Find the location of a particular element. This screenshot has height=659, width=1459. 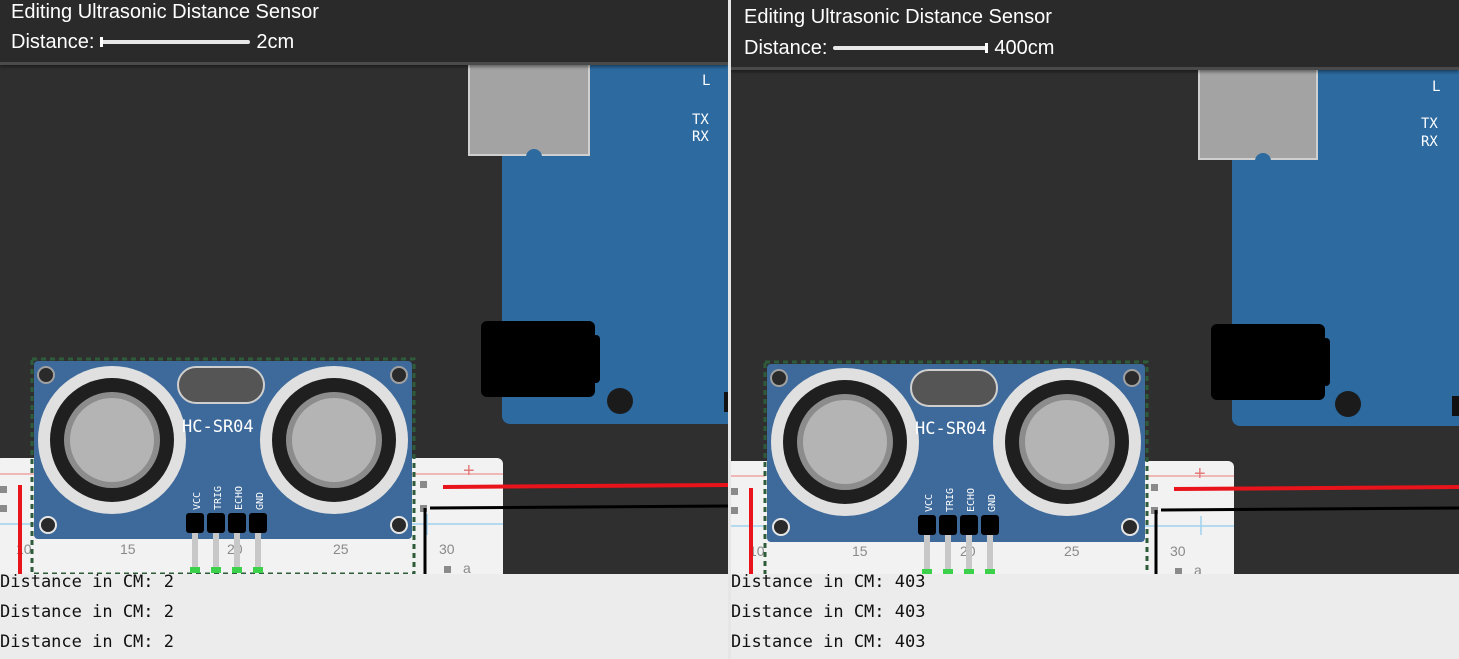

distance-value: 2cm is located at coordinates (275, 41).